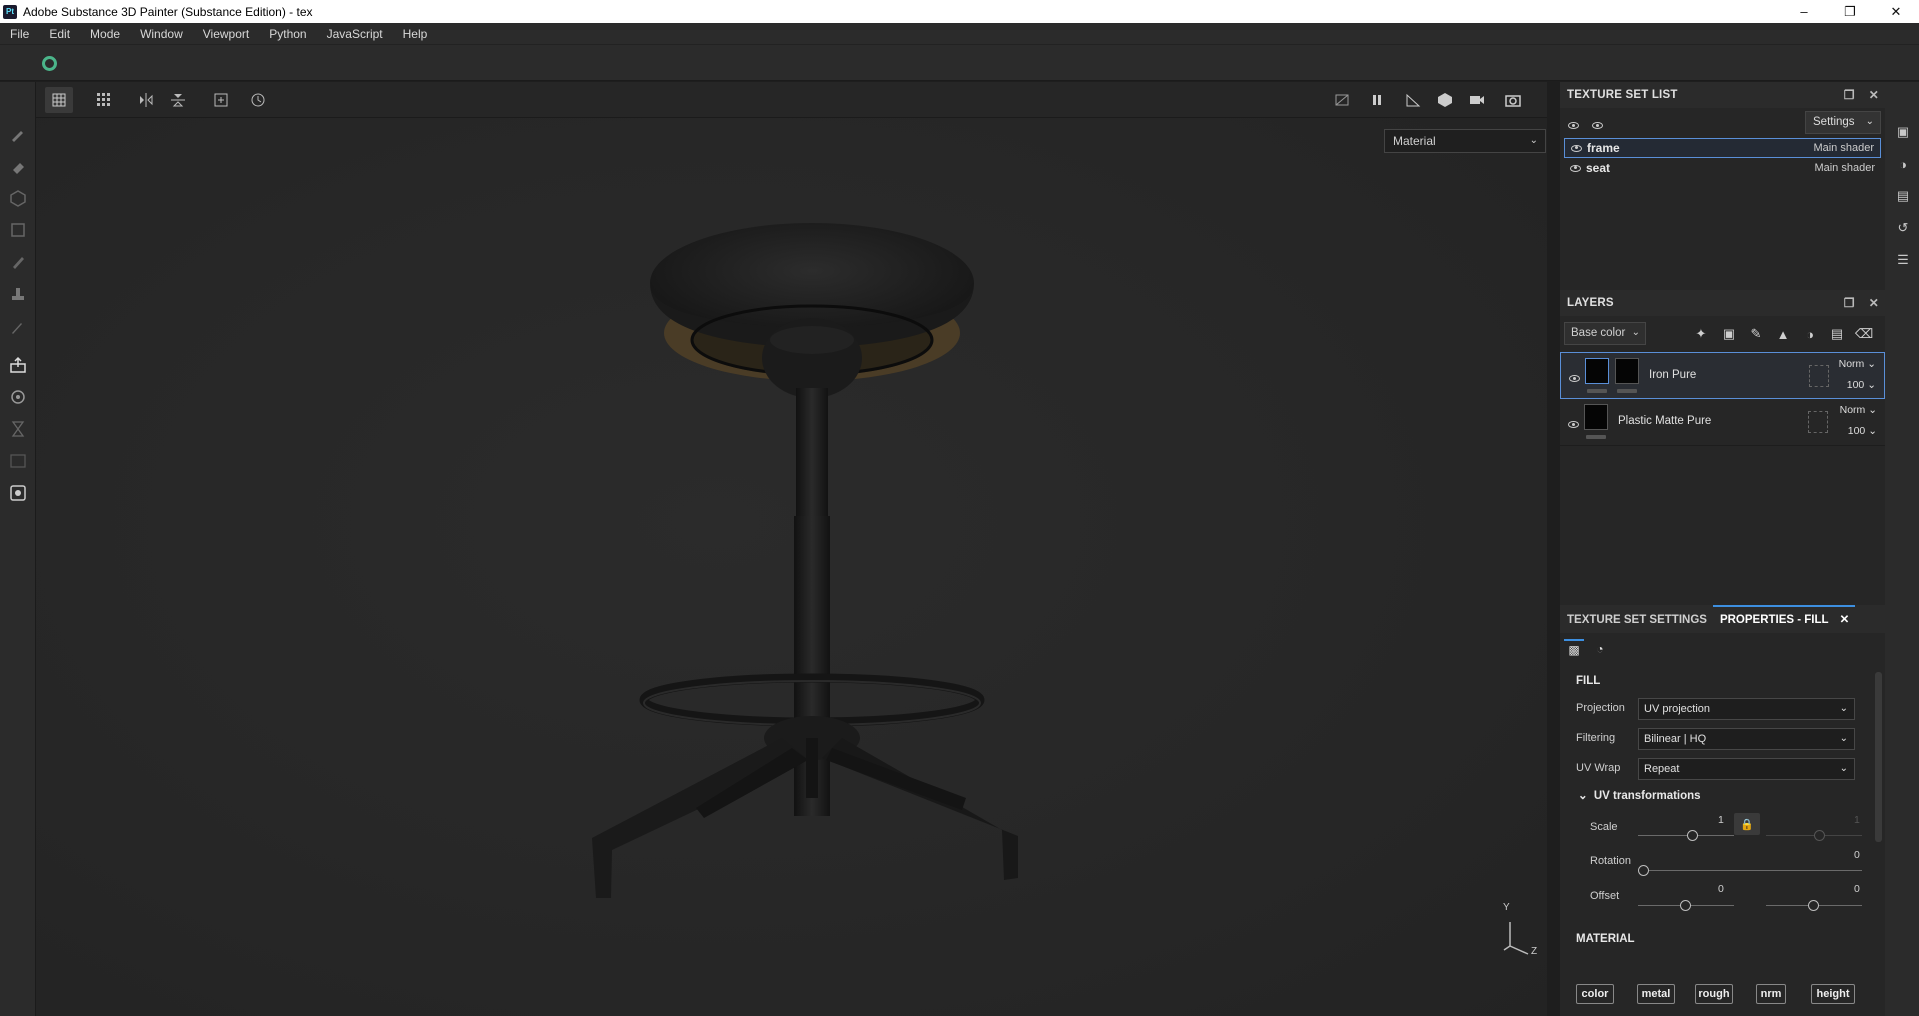 Image resolution: width=1919 pixels, height=1016 pixels. What do you see at coordinates (1833, 994) in the screenshot?
I see `channel-height-button: height` at bounding box center [1833, 994].